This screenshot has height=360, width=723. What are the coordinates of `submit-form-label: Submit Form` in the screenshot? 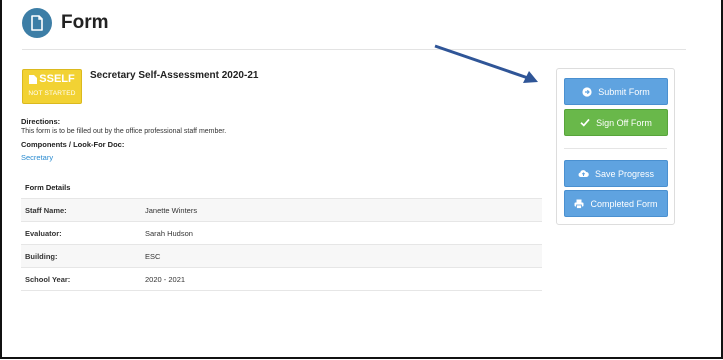 It's located at (624, 91).